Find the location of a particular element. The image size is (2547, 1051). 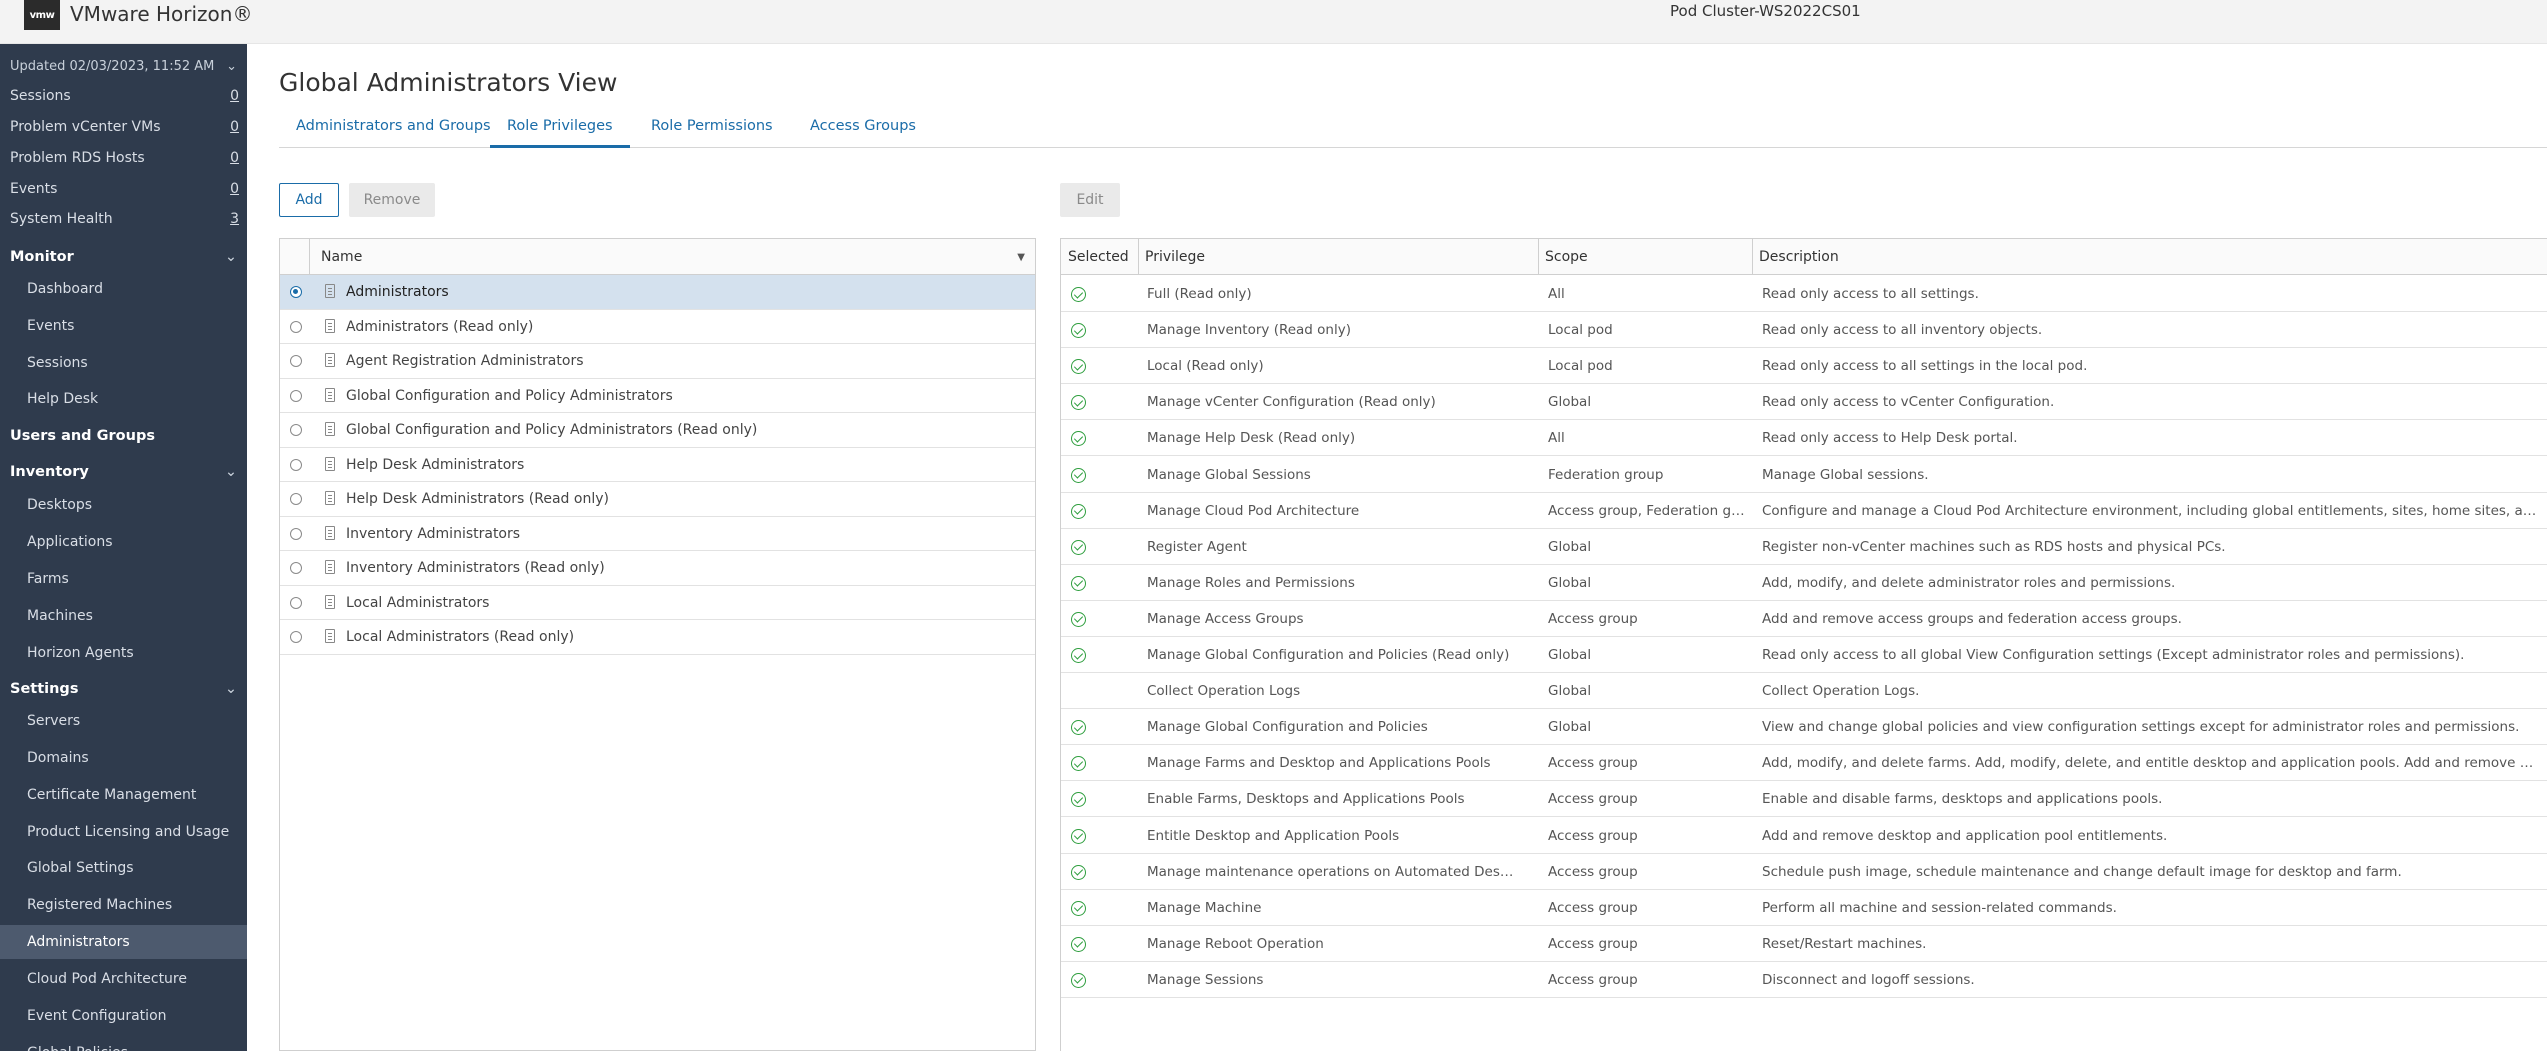

sidebar-item-certificate-management: Certificate Management is located at coordinates (123, 795).